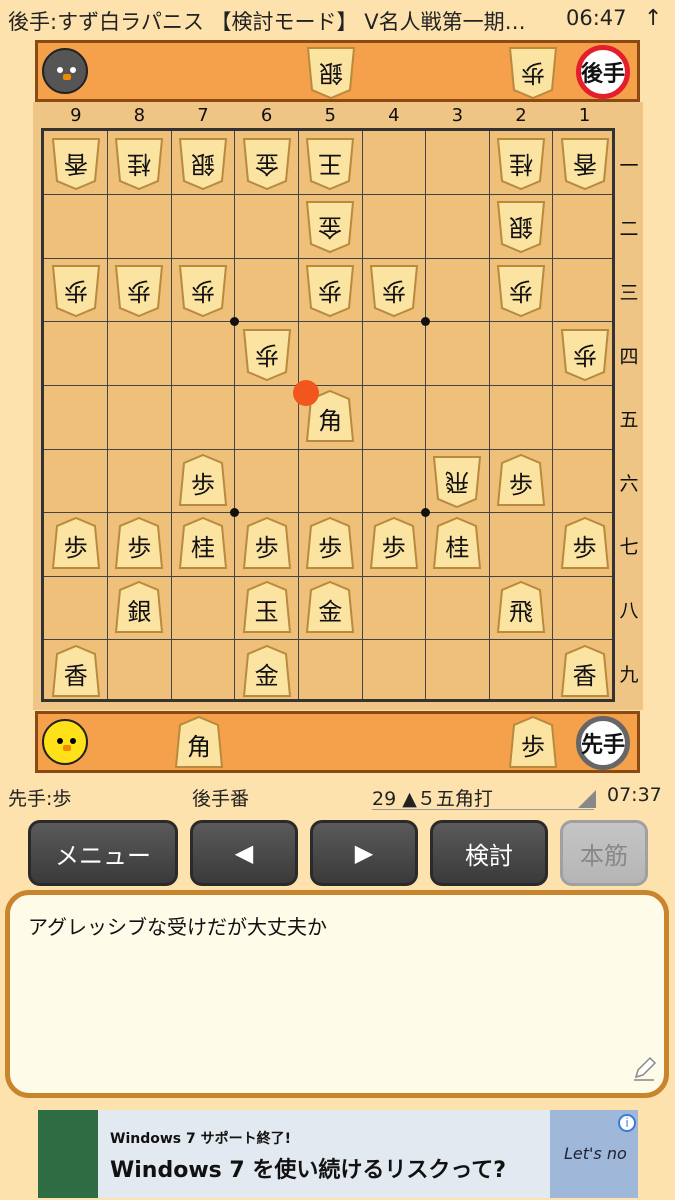 Image resolution: width=675 pixels, height=1200 pixels. Describe the element at coordinates (533, 72) in the screenshot. I see `gote-hand-piece: 歩` at that location.